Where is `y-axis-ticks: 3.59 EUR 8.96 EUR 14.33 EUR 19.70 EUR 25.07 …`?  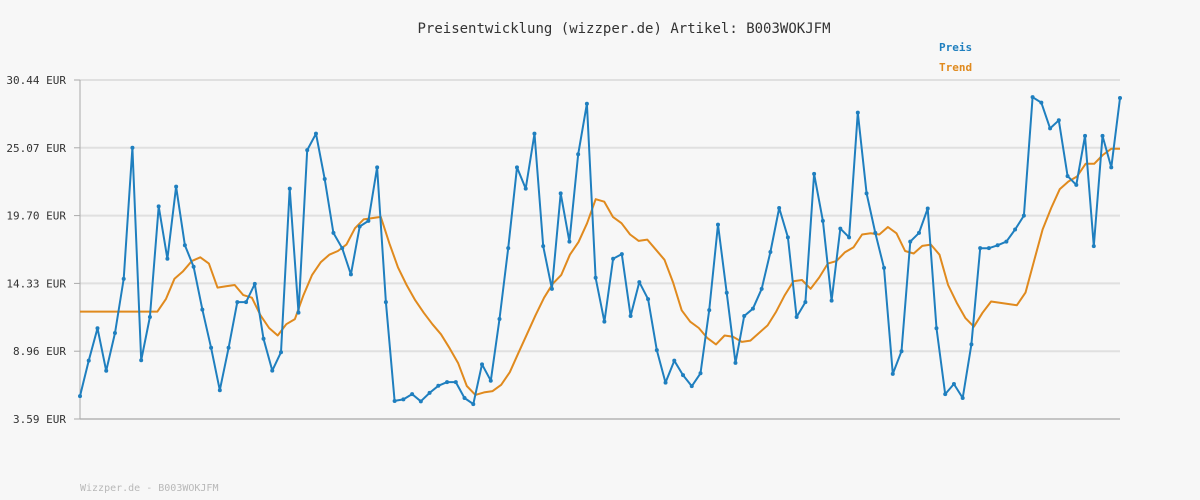
y-axis-ticks: 3.59 EUR 8.96 EUR 14.33 EUR 19.70 EUR 25.07 … is located at coordinates (43, 250).